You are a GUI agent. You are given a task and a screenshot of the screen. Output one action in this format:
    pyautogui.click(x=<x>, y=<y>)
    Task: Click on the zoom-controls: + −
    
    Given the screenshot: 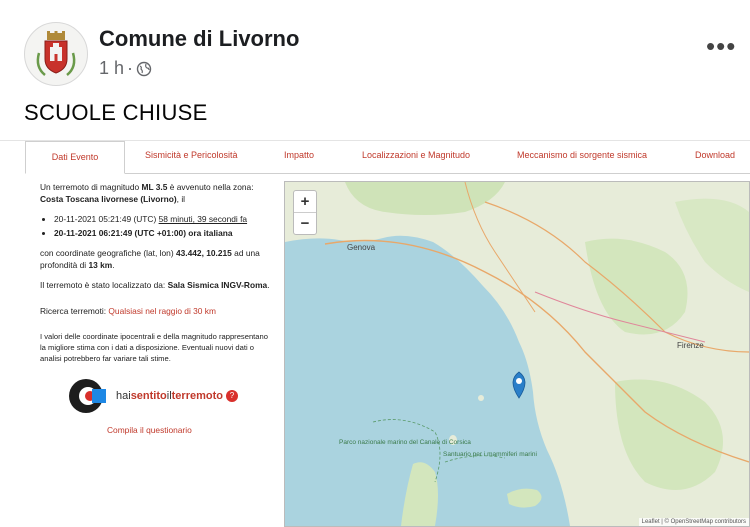 What is the action you would take?
    pyautogui.click(x=305, y=212)
    